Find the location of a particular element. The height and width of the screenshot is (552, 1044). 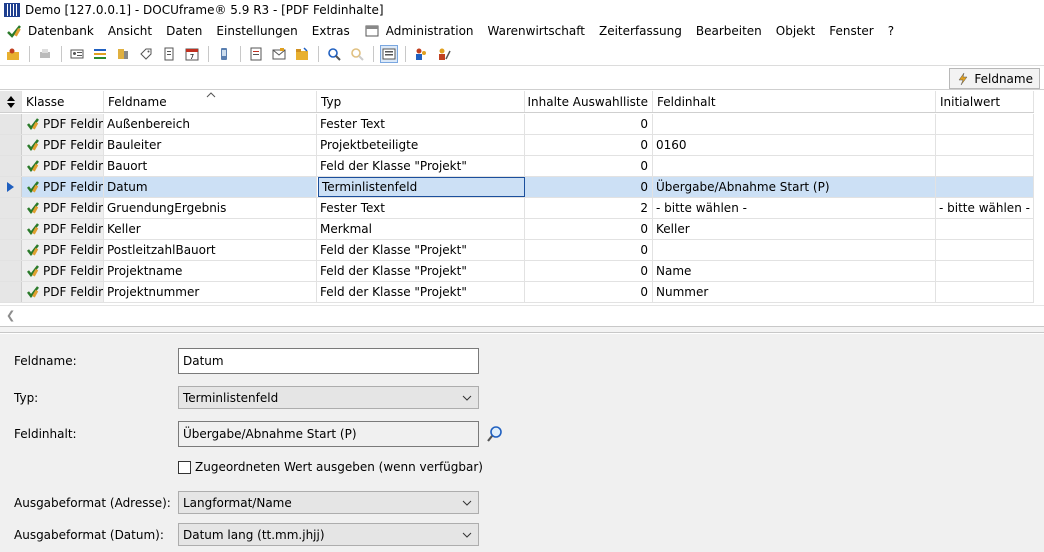

menu-fenster: Fenster is located at coordinates (851, 31).